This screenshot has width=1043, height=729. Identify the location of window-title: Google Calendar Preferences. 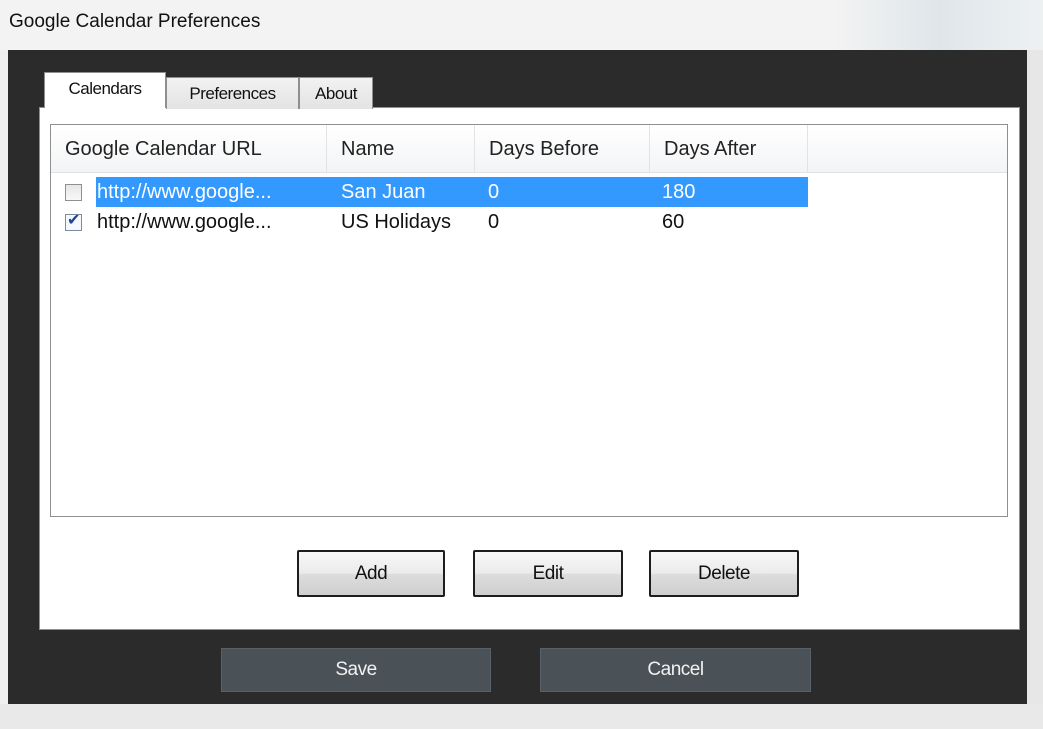
(135, 21).